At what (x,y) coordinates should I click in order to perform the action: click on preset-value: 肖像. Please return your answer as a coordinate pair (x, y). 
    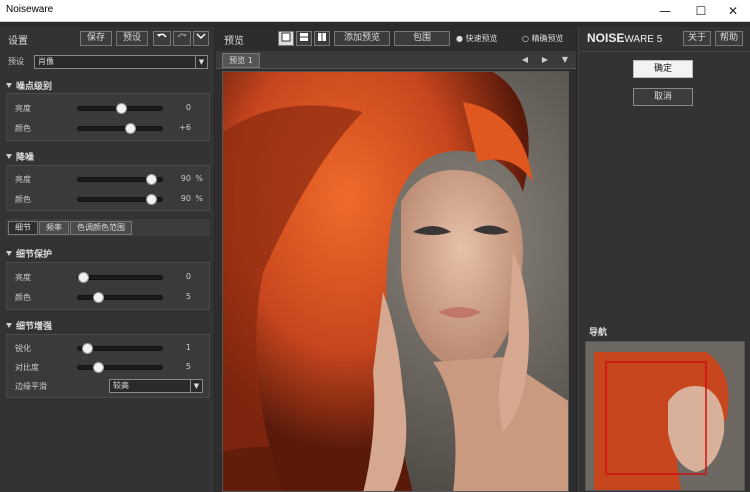
    Looking at the image, I should click on (46, 61).